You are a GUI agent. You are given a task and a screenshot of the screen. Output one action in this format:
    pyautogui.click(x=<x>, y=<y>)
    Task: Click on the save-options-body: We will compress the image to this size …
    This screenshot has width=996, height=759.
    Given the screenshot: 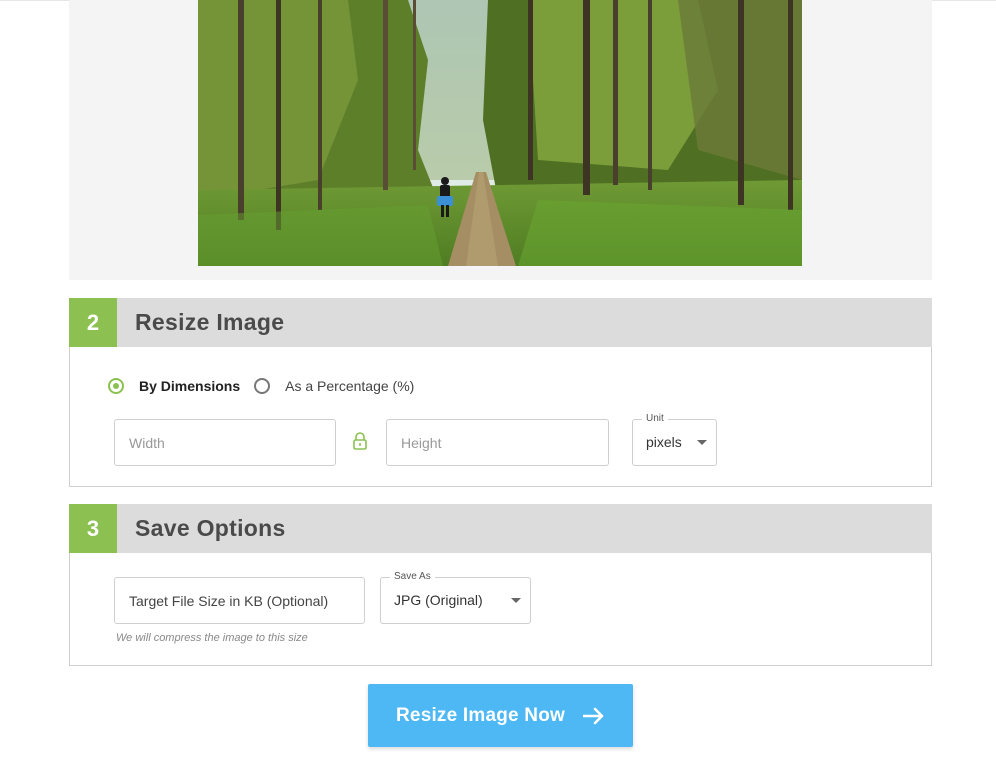 What is the action you would take?
    pyautogui.click(x=500, y=609)
    